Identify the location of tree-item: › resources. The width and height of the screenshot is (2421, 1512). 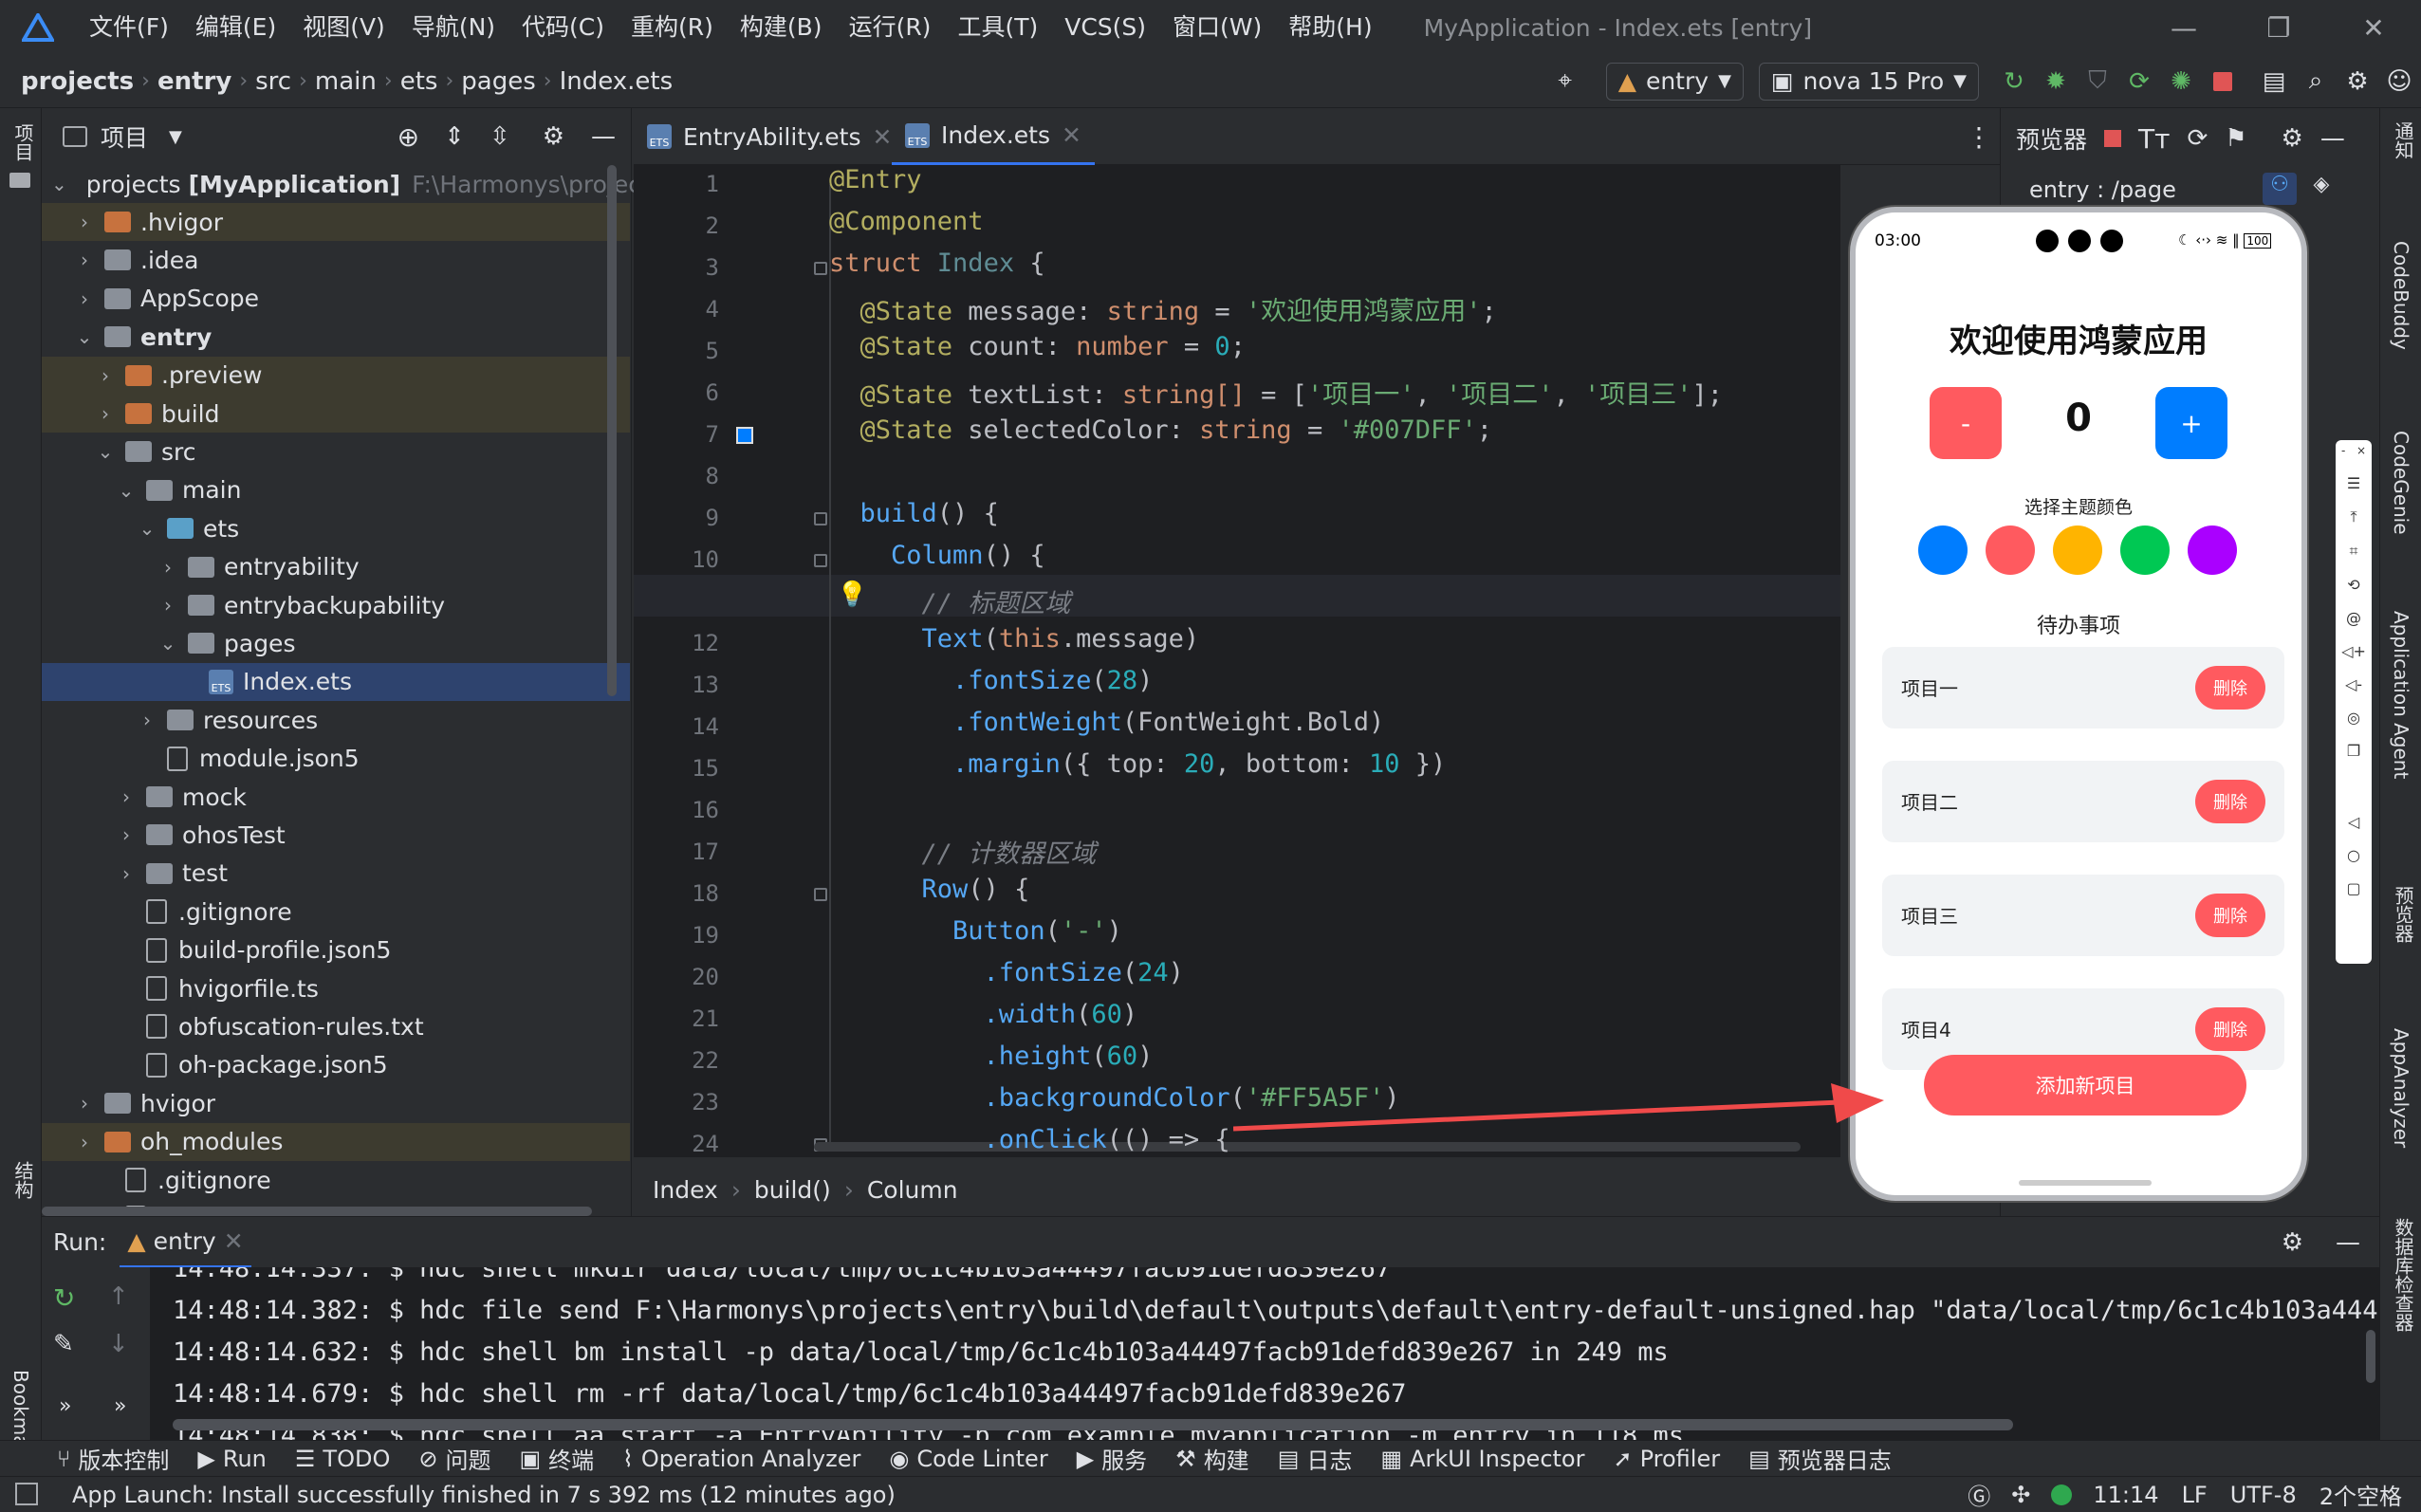
(336, 720).